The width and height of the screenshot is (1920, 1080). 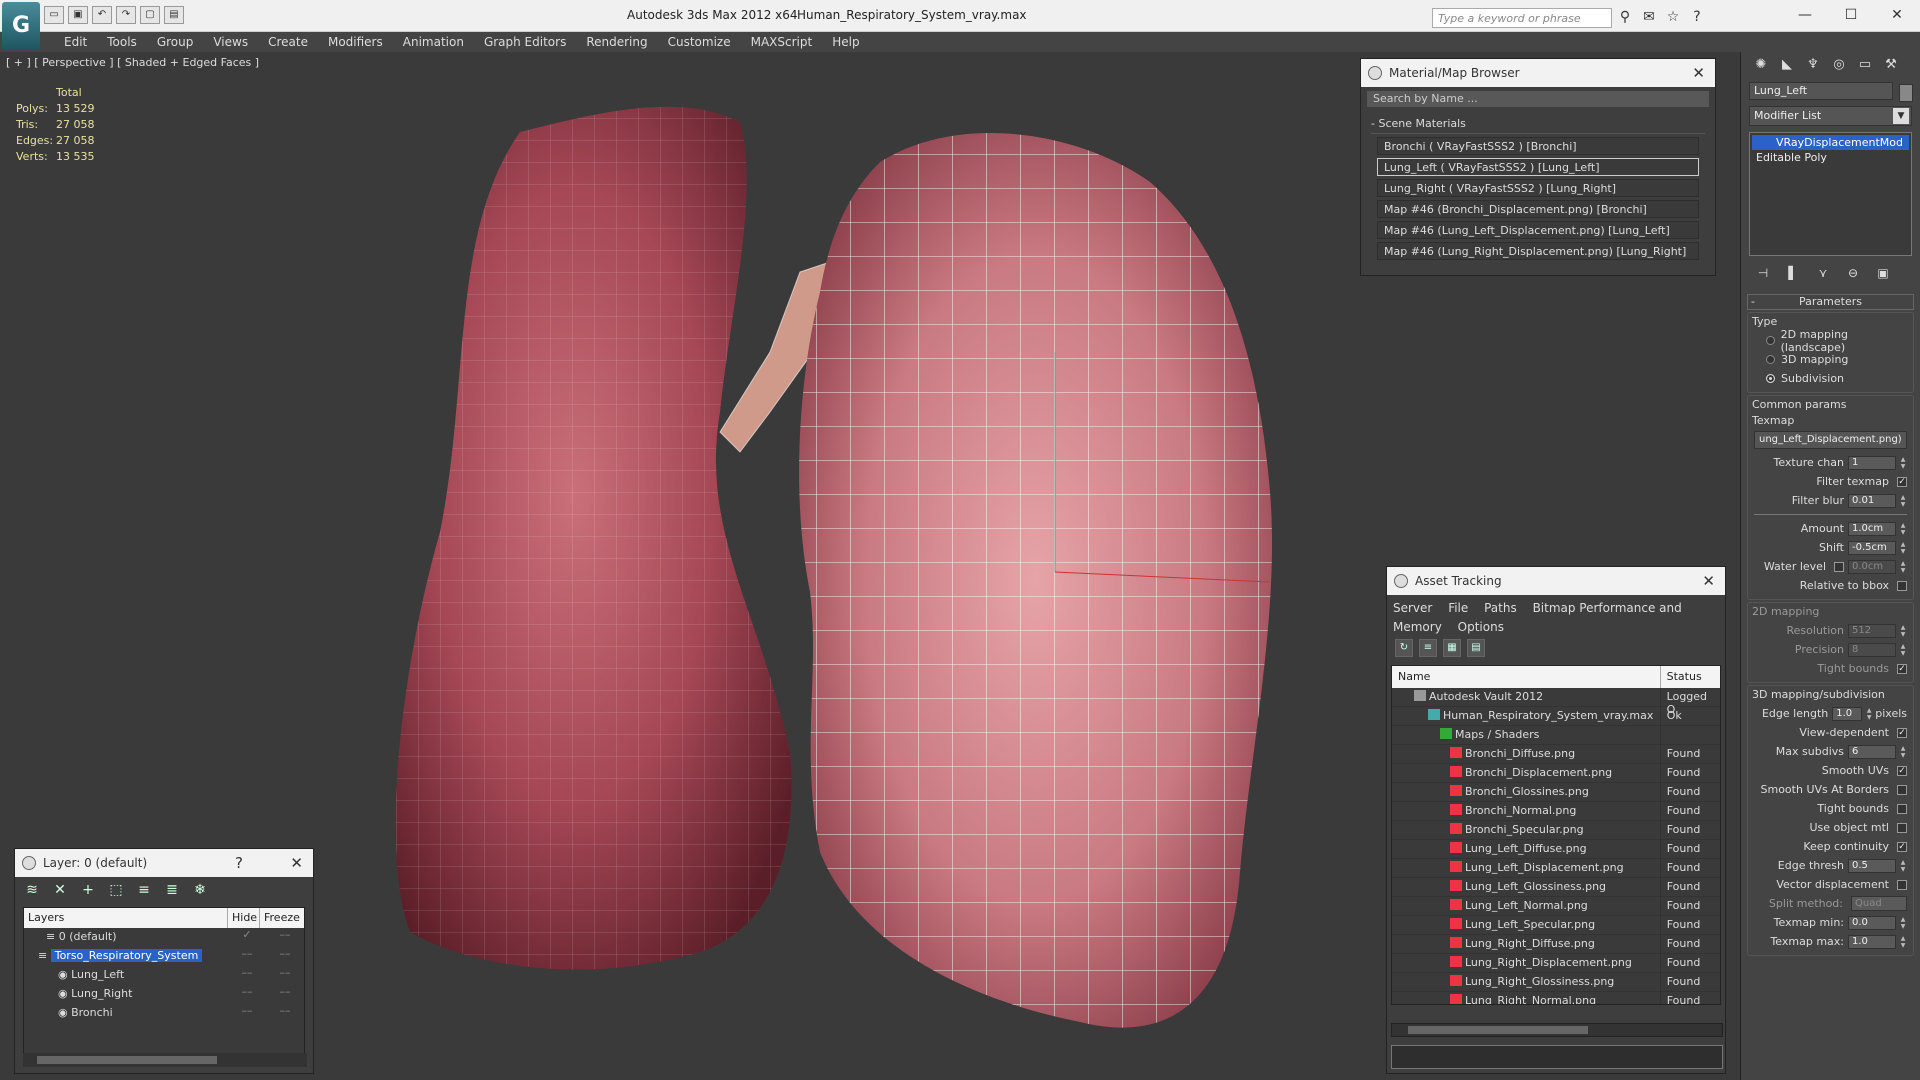 What do you see at coordinates (1872, 547) in the screenshot?
I see `shift-spinner: -0.5cm` at bounding box center [1872, 547].